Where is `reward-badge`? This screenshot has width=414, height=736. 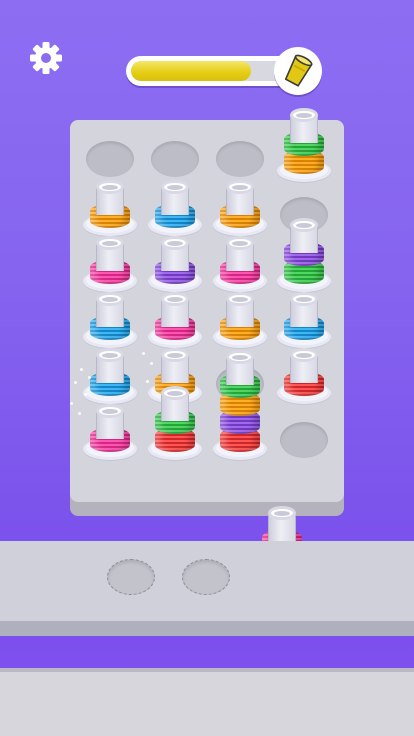 reward-badge is located at coordinates (298, 71).